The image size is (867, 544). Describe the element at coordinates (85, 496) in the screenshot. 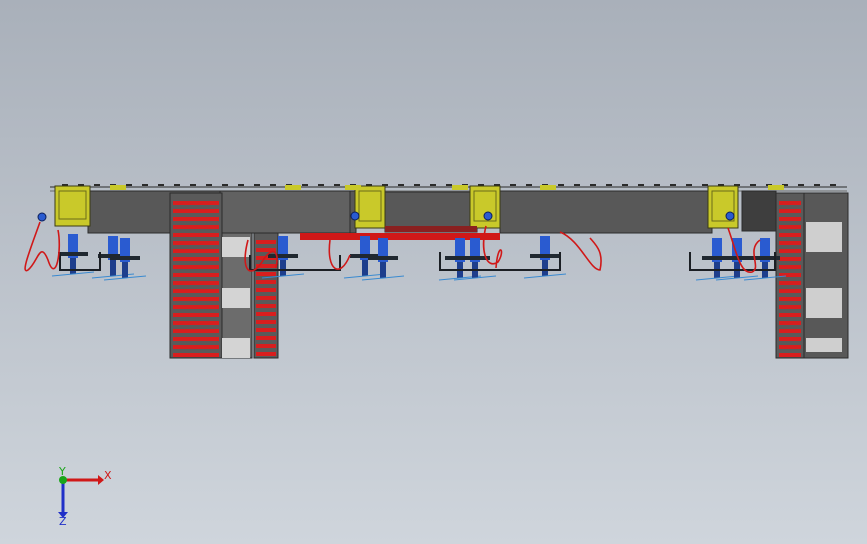

I see `axis-triad: X Y Z` at that location.